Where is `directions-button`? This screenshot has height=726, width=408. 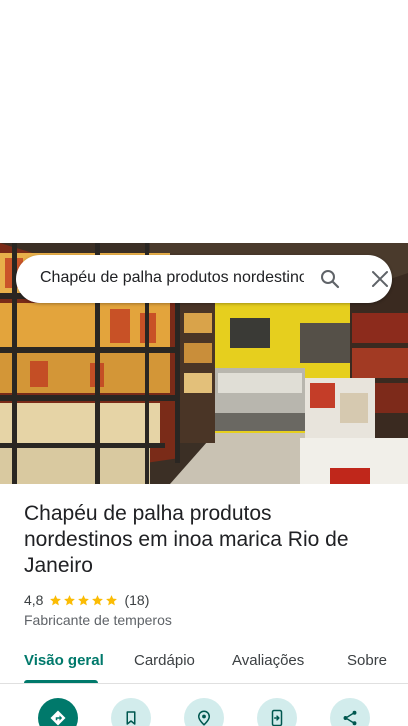
directions-button is located at coordinates (58, 712).